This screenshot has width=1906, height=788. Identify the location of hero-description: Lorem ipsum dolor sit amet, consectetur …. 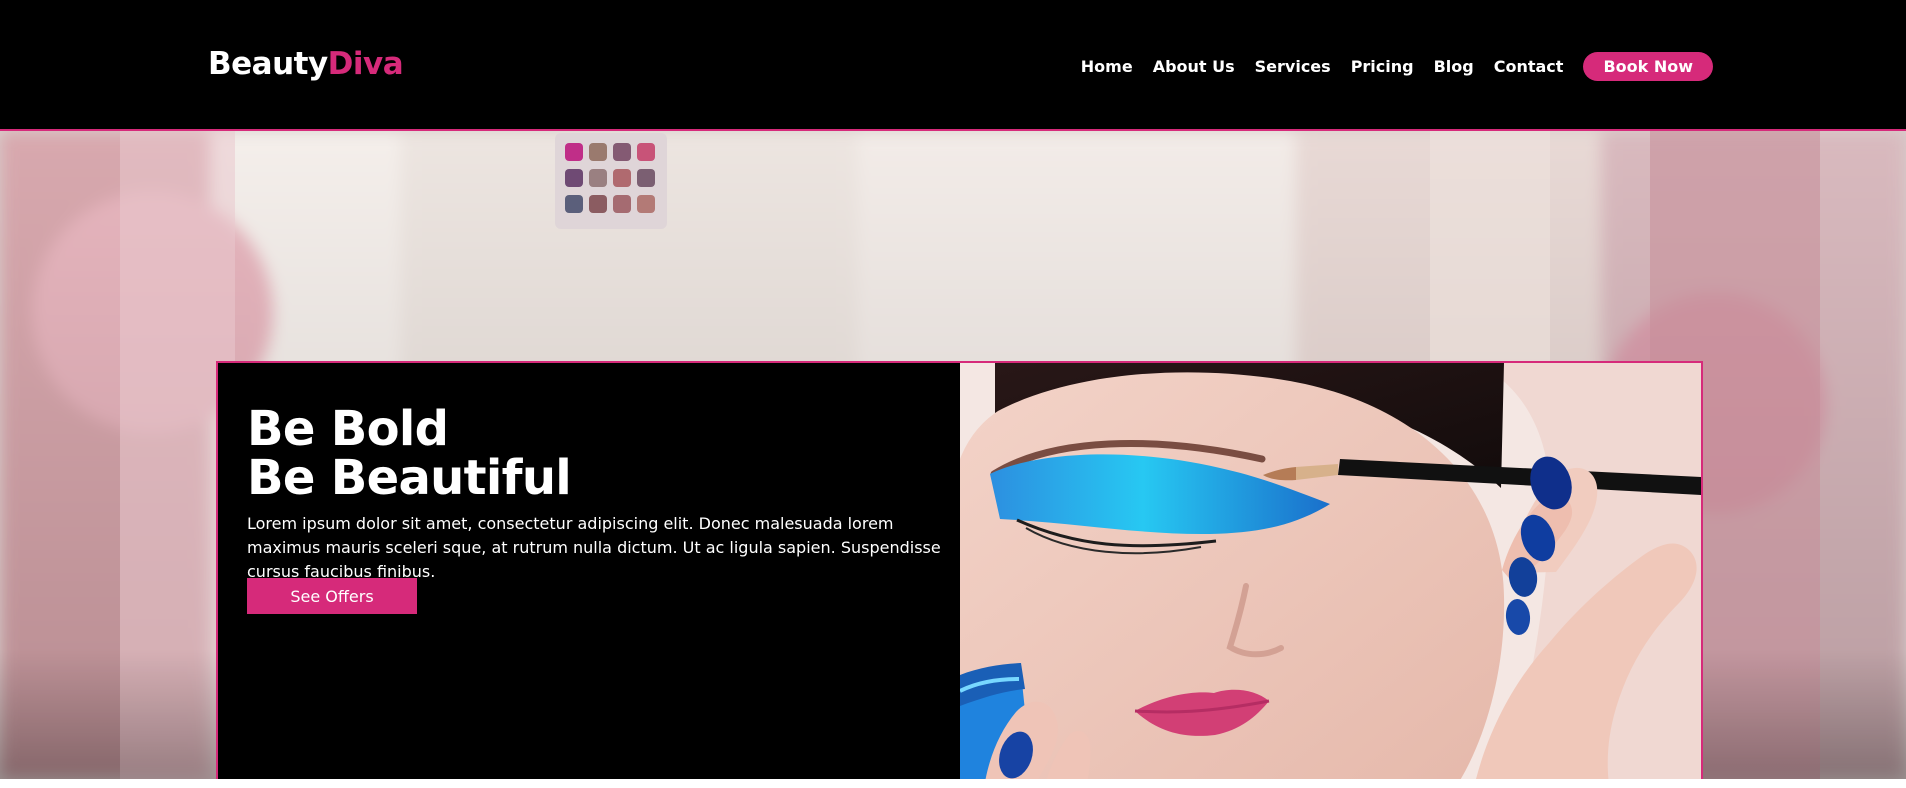
(594, 547).